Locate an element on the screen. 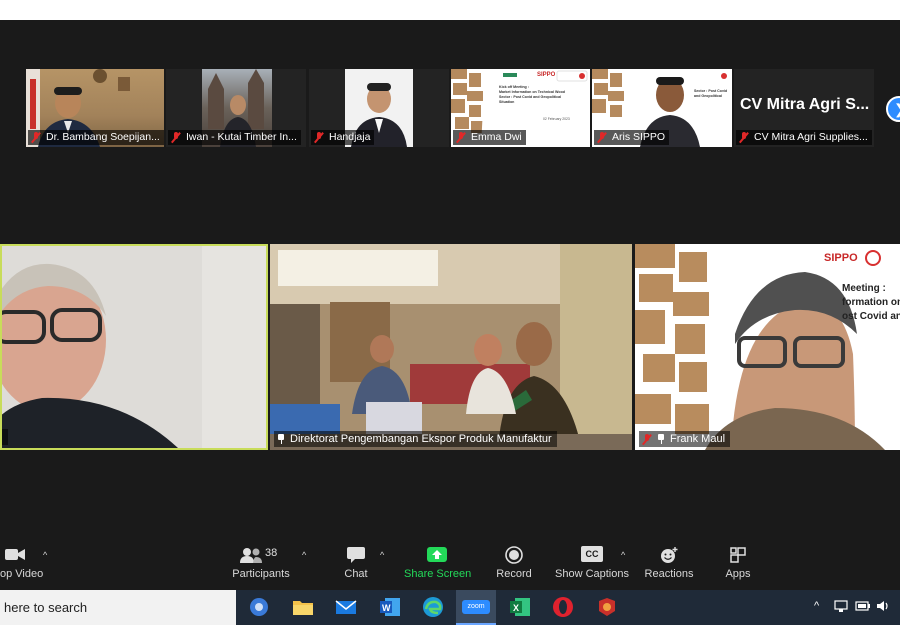  active-speaker-tile is located at coordinates (134, 347).